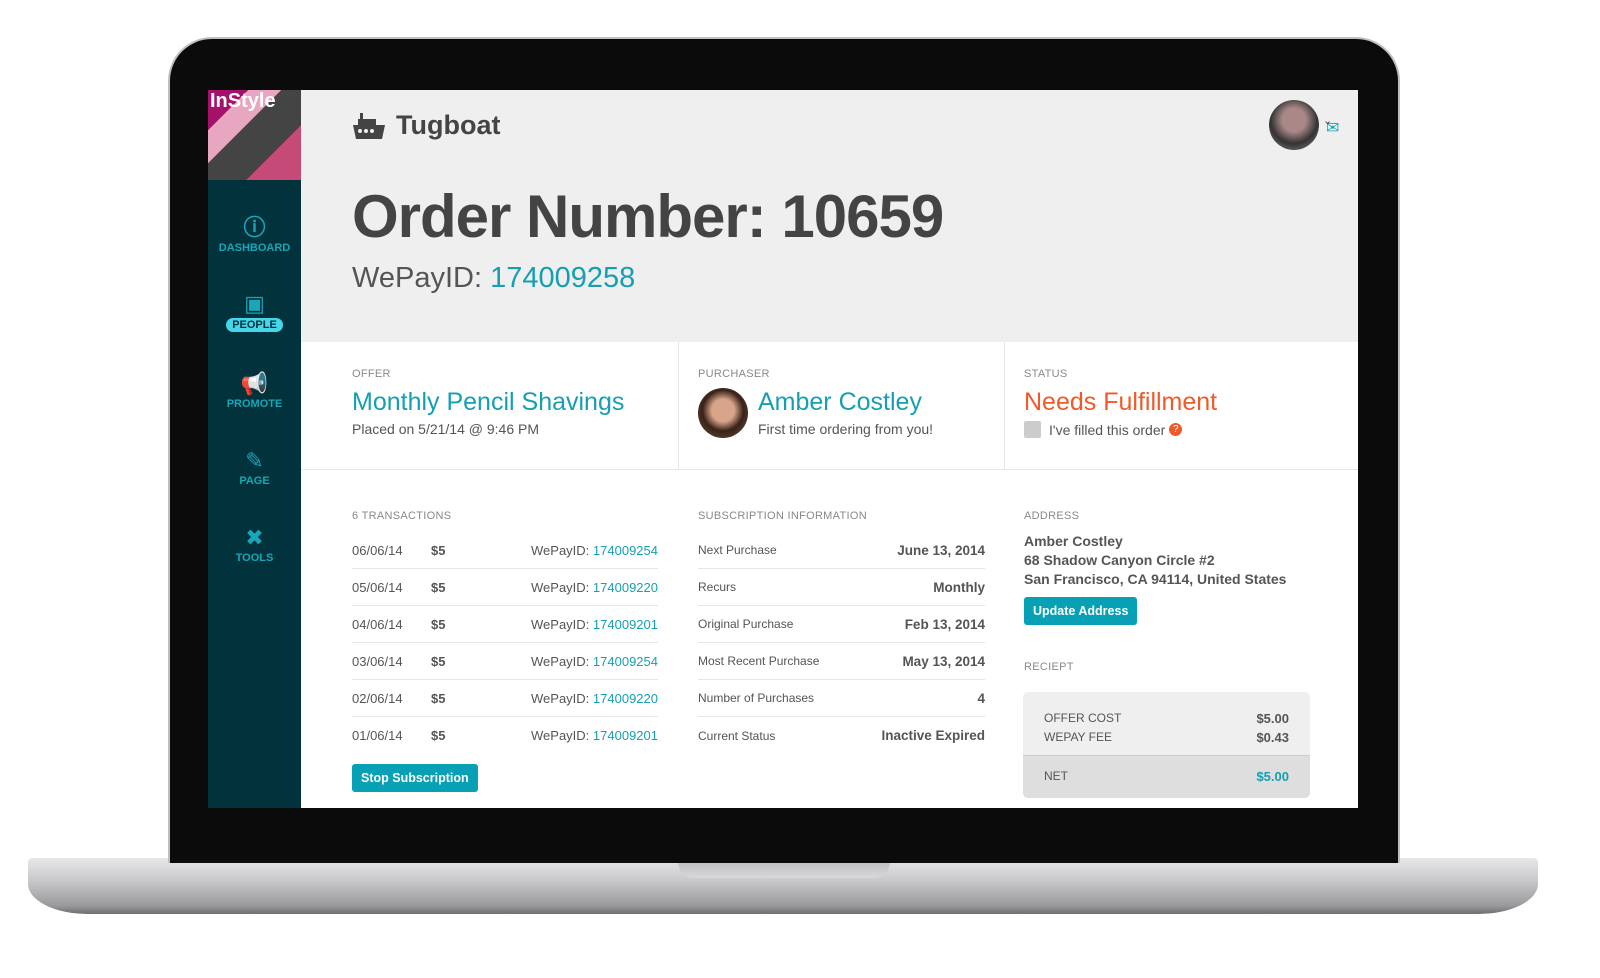 The image size is (1600, 978). Describe the element at coordinates (959, 587) in the screenshot. I see `subscription-value: Monthly` at that location.